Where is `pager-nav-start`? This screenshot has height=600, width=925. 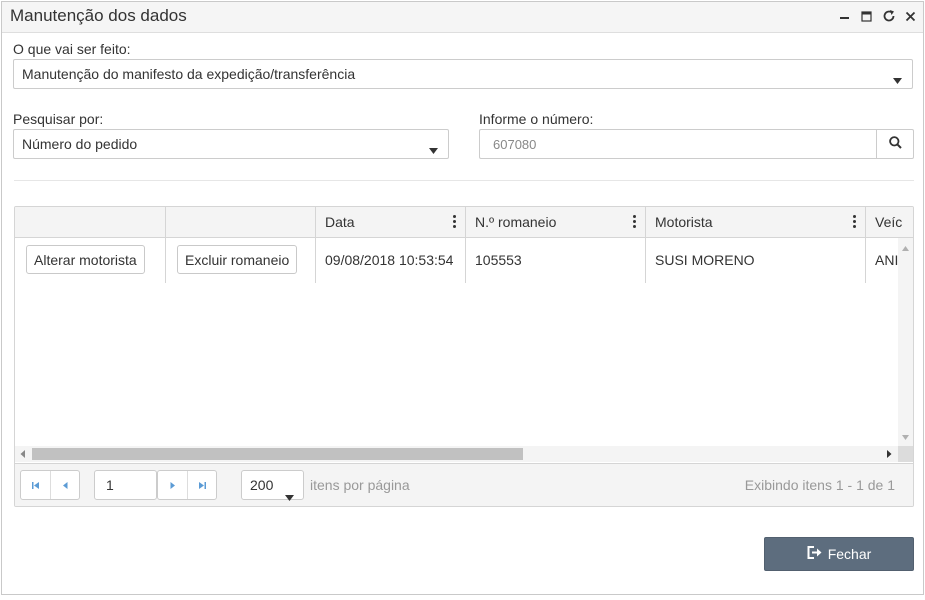 pager-nav-start is located at coordinates (50, 485).